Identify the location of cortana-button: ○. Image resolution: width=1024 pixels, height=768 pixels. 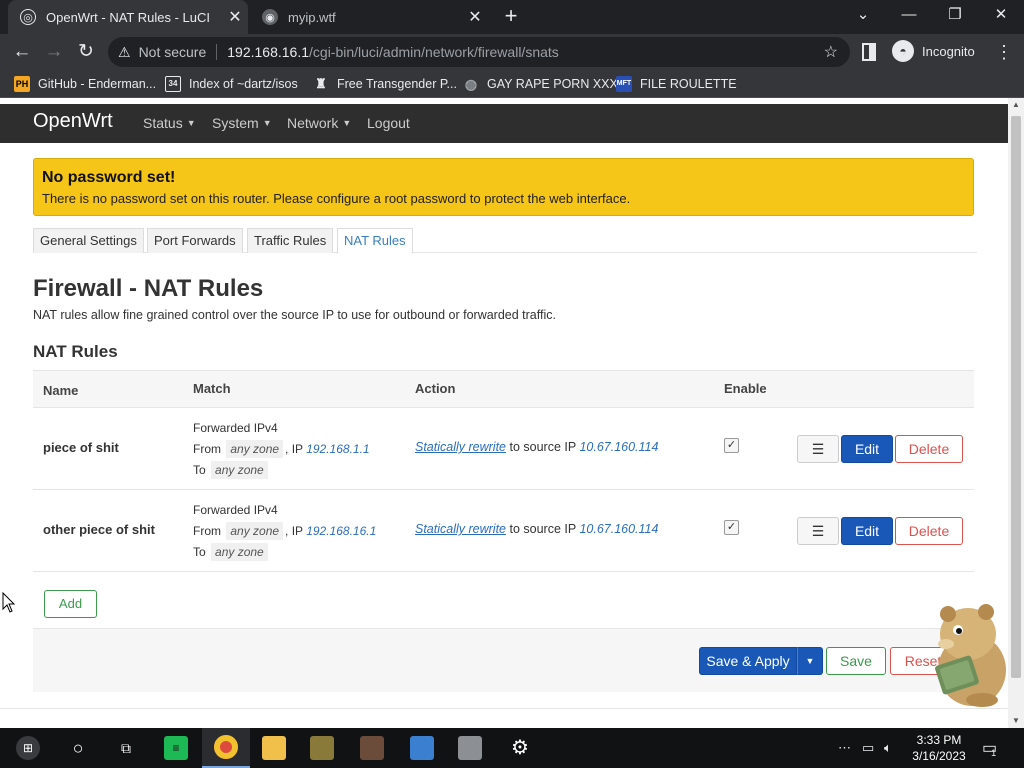
(78, 748).